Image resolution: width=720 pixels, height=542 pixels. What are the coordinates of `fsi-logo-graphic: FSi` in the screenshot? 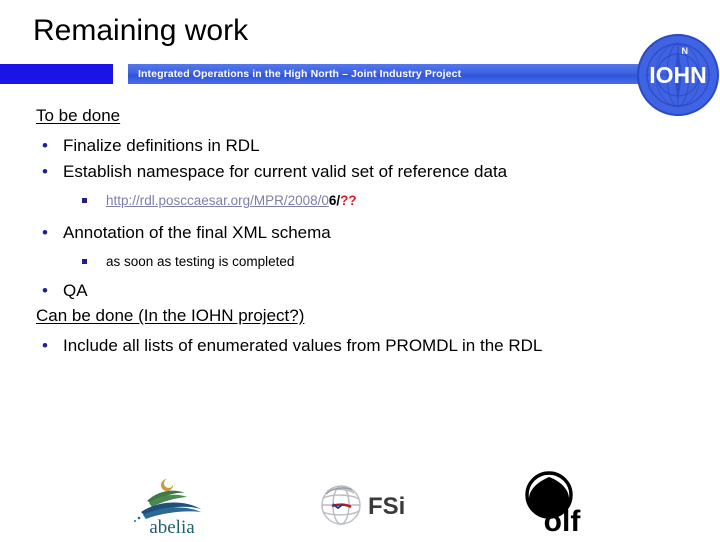 It's located at (363, 505).